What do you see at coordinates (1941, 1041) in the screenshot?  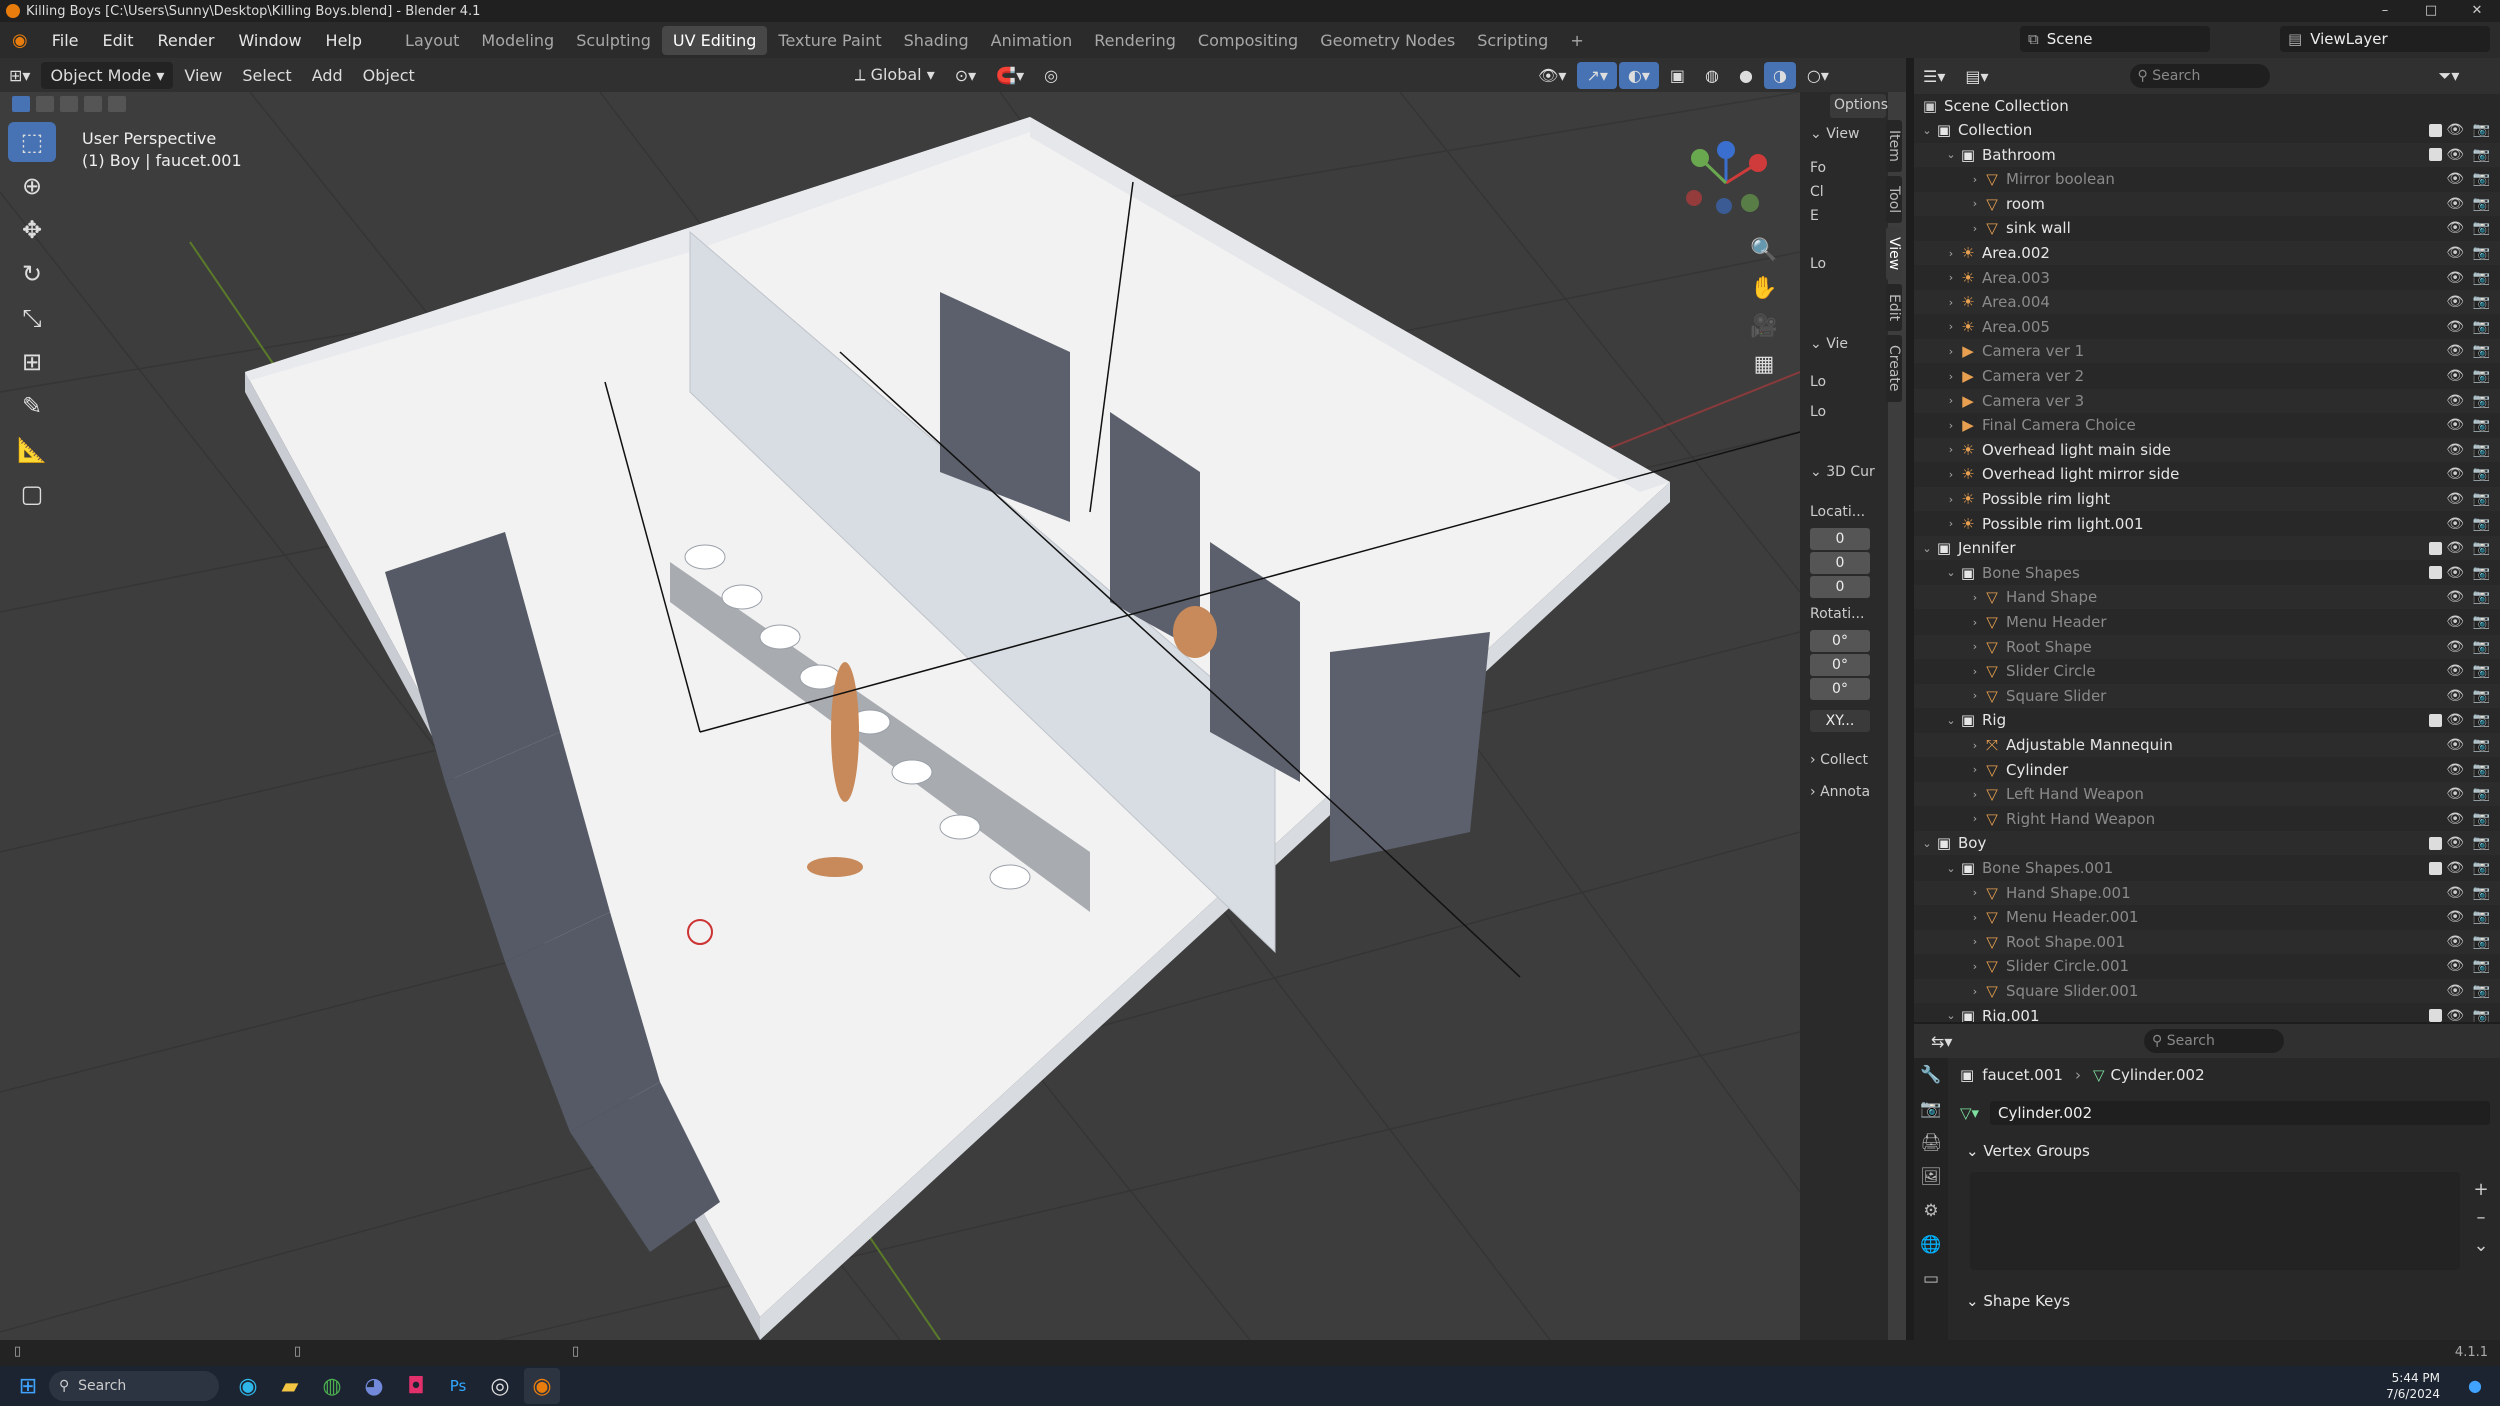 I see `properties-editor-type-icon: ⇆▾` at bounding box center [1941, 1041].